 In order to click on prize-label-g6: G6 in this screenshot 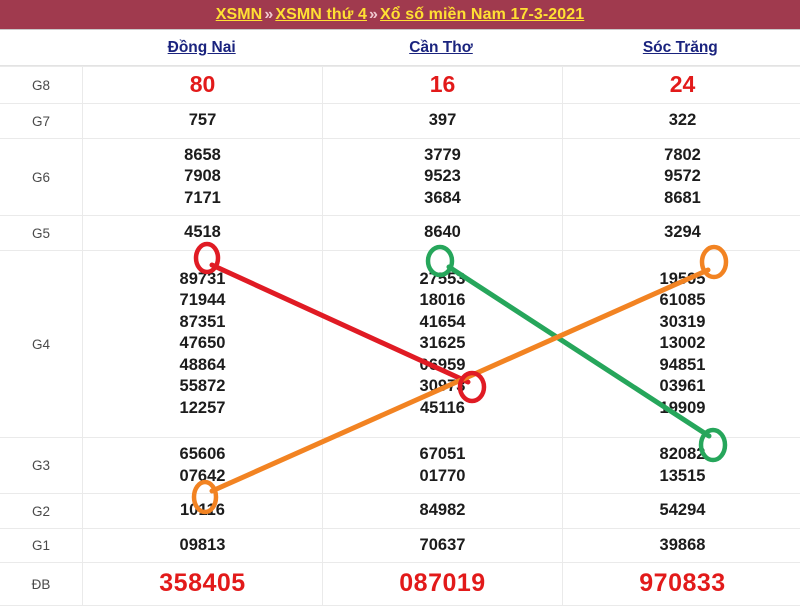, I will do `click(41, 177)`.